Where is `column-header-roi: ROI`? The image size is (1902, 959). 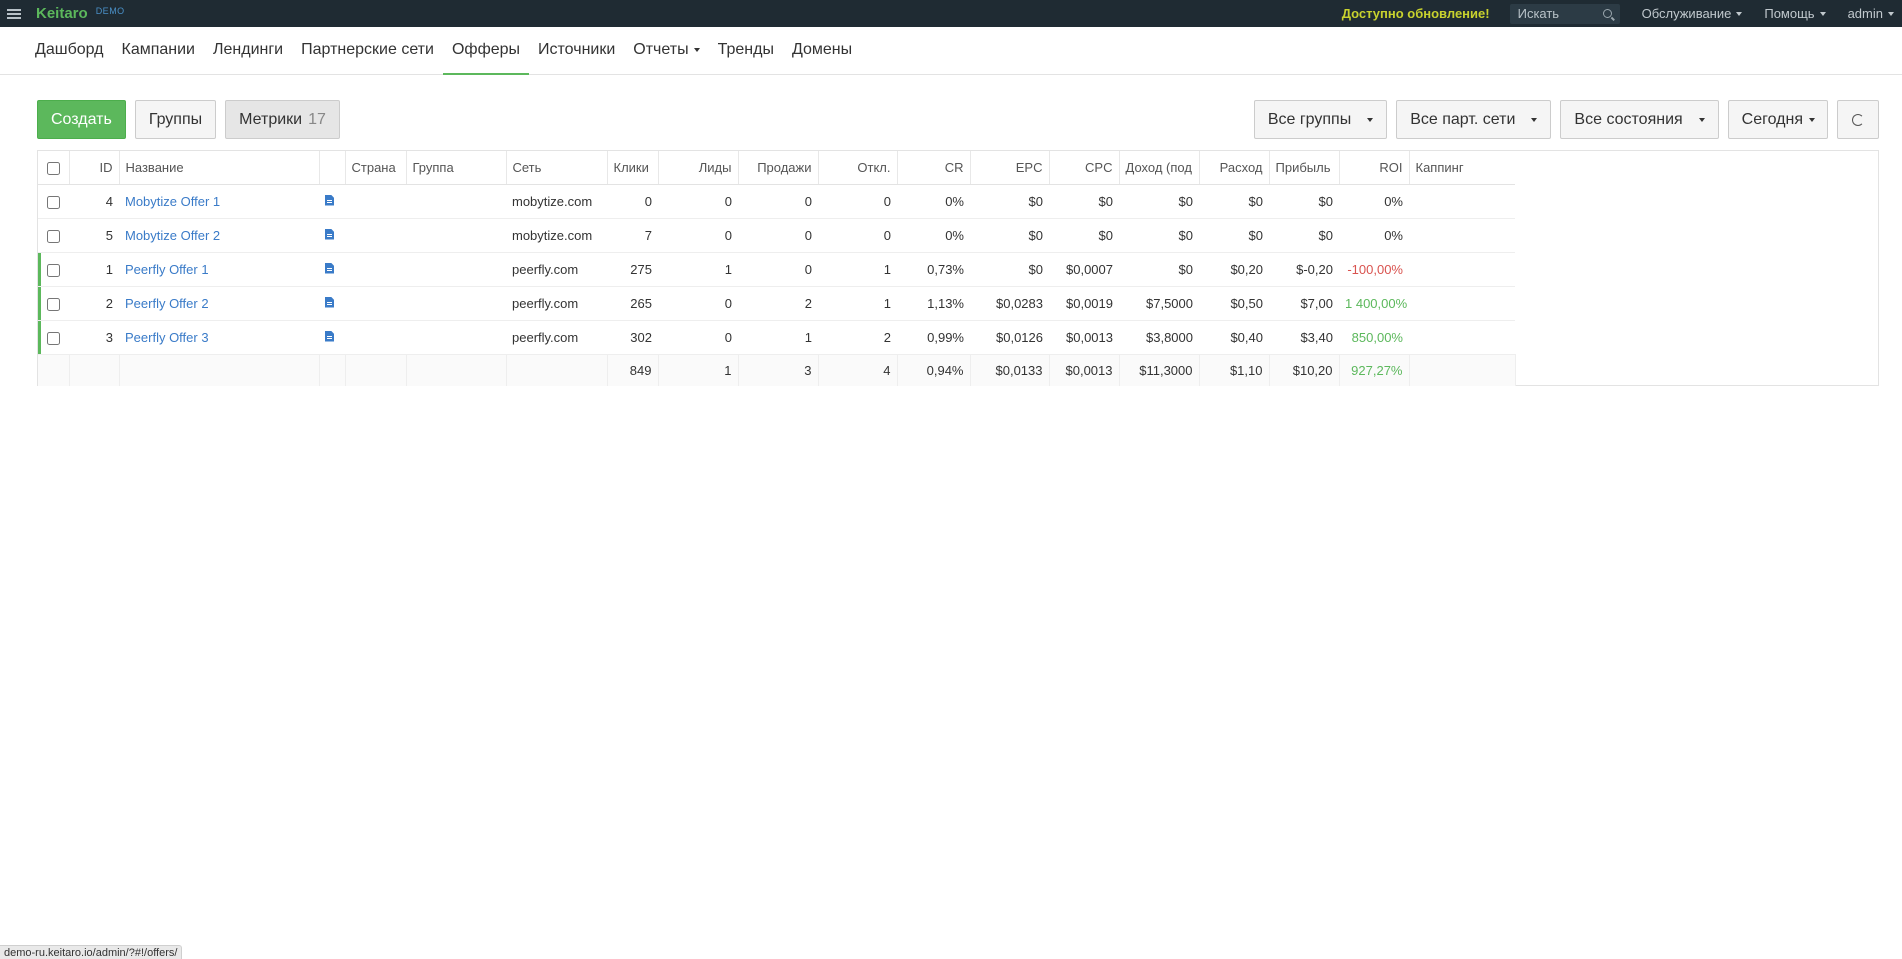 column-header-roi: ROI is located at coordinates (1374, 168).